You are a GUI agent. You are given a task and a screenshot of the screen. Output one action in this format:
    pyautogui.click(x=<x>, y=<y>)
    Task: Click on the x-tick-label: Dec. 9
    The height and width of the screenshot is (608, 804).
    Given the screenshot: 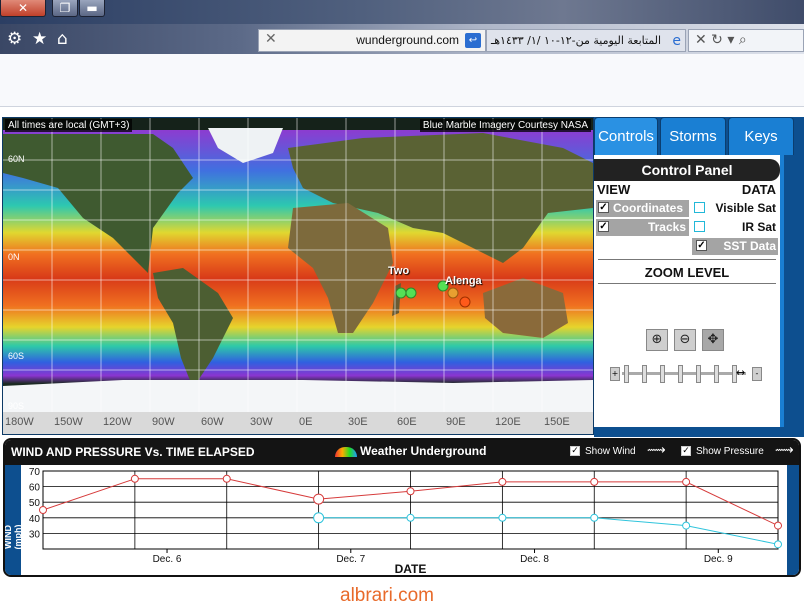 What is the action you would take?
    pyautogui.click(x=718, y=559)
    